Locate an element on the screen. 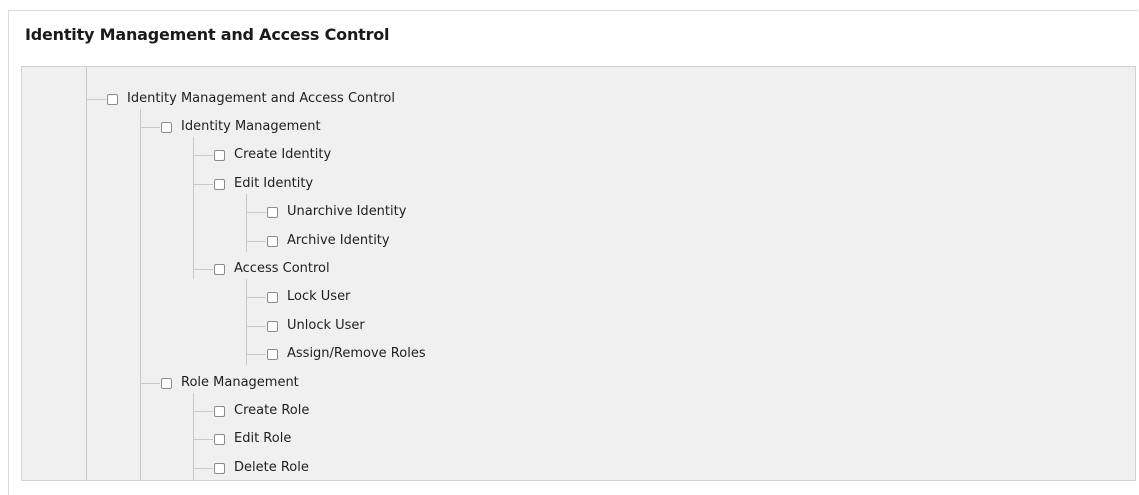 This screenshot has height=495, width=1139. tree-node-create-role: Create Role is located at coordinates (251, 411).